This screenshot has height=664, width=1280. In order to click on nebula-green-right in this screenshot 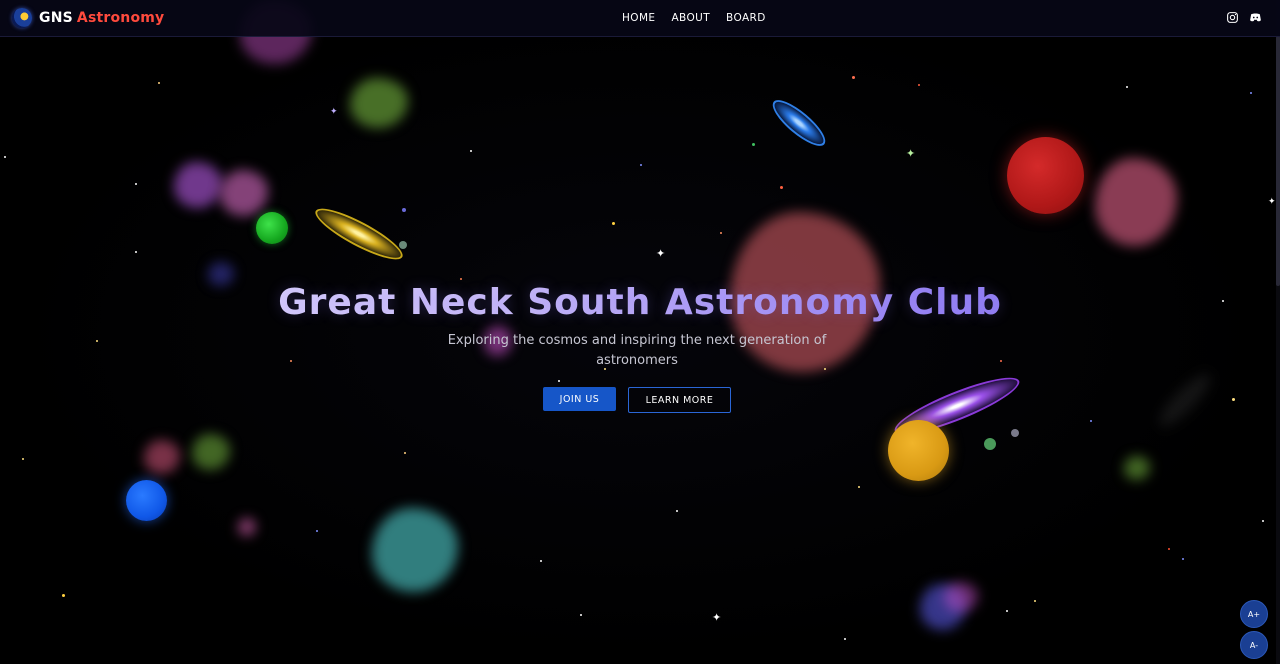, I will do `click(1137, 468)`.